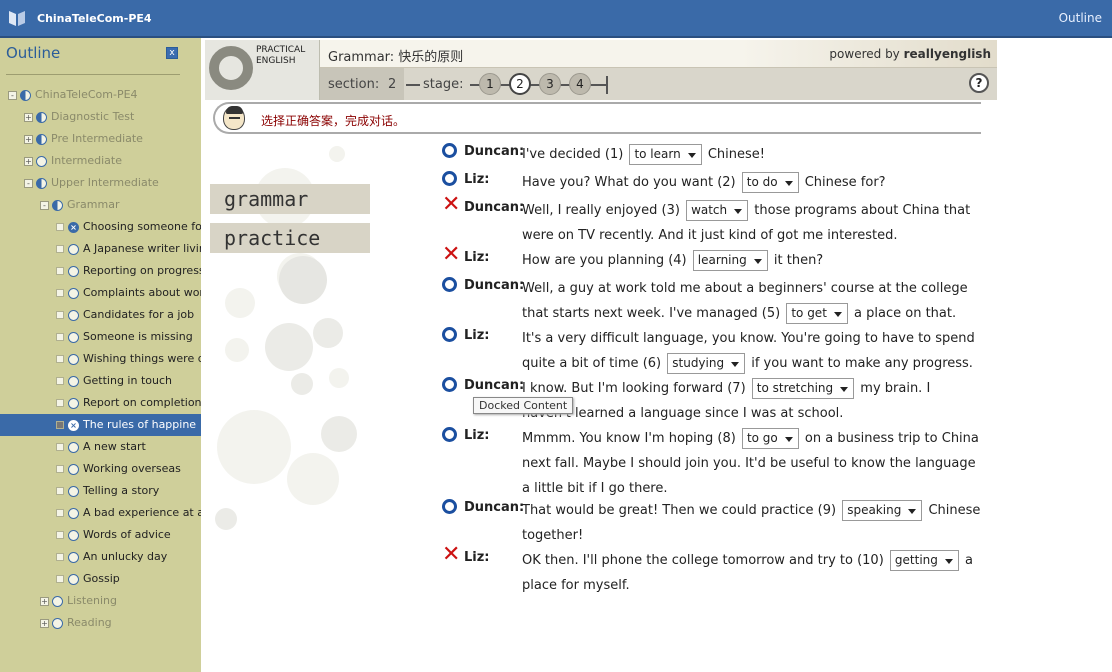 The image size is (1112, 672). Describe the element at coordinates (706, 363) in the screenshot. I see `answer-dropdown: studying` at that location.